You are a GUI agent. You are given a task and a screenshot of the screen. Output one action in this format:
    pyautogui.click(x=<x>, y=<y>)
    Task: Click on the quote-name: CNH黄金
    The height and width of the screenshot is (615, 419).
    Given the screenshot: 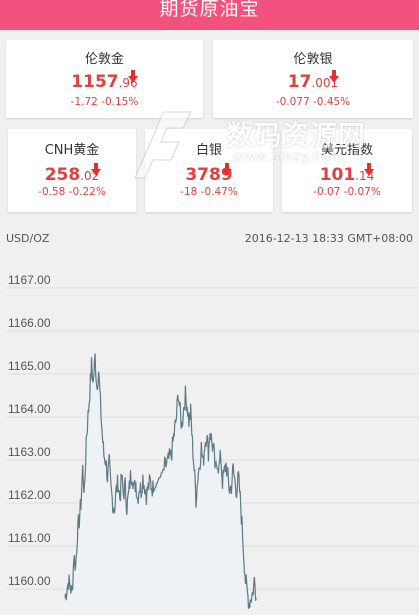 What is the action you would take?
    pyautogui.click(x=72, y=150)
    